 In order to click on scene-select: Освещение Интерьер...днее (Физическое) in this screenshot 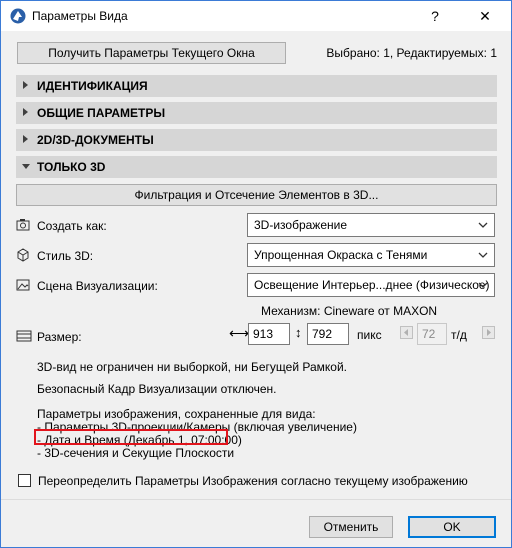, I will do `click(371, 285)`.